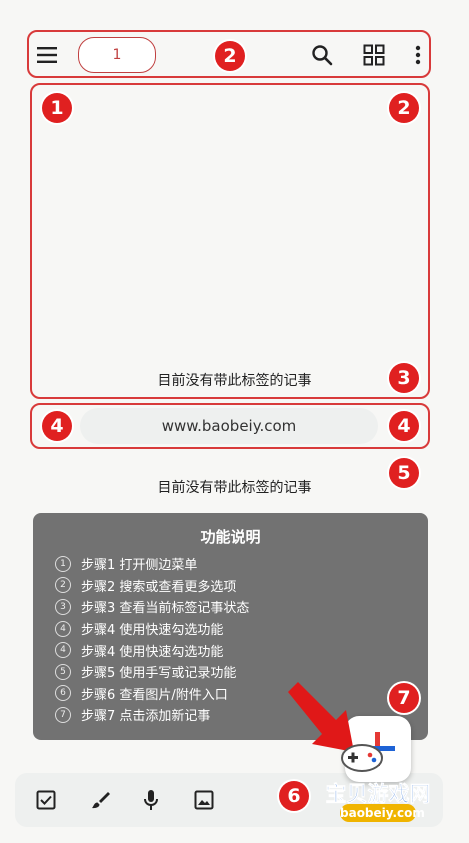  I want to click on new-image-note-button, so click(204, 800).